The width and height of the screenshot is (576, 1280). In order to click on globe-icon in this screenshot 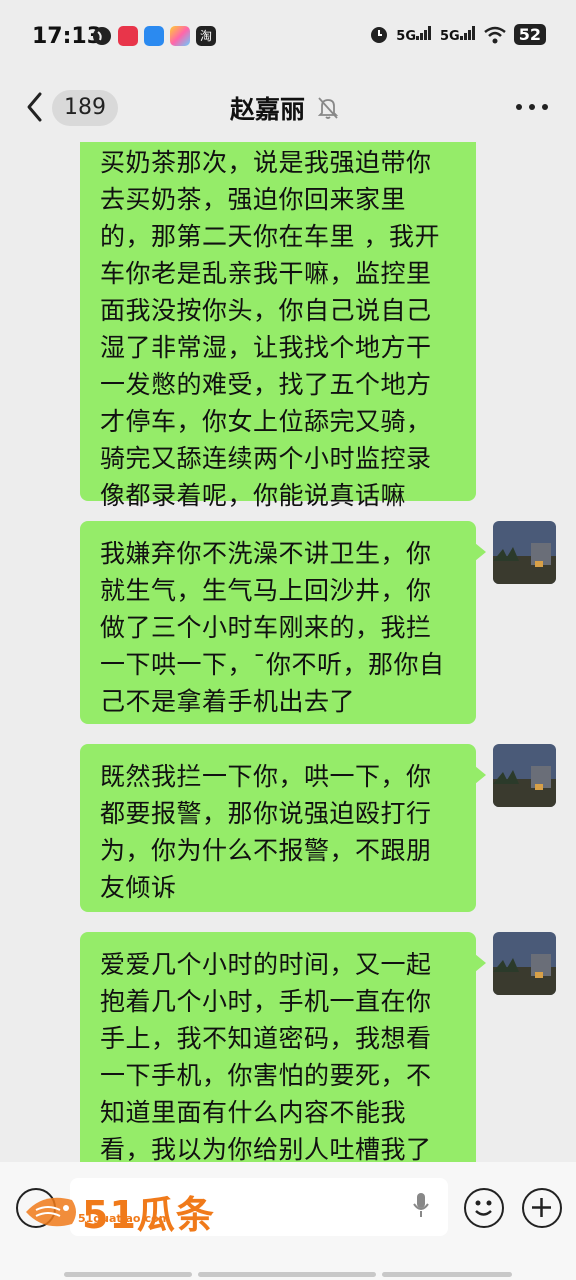, I will do `click(102, 36)`.